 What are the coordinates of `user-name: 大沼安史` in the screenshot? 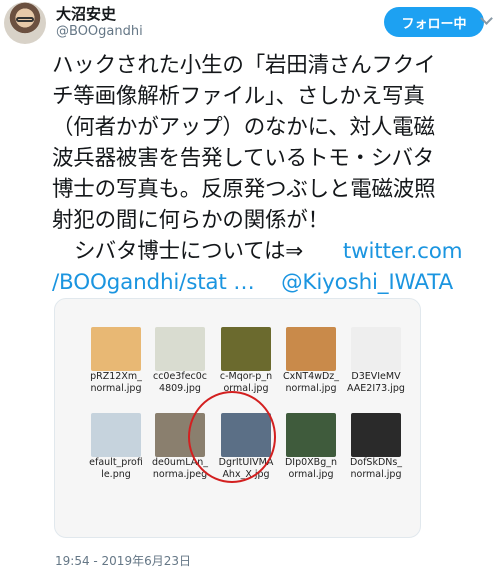 It's located at (86, 13).